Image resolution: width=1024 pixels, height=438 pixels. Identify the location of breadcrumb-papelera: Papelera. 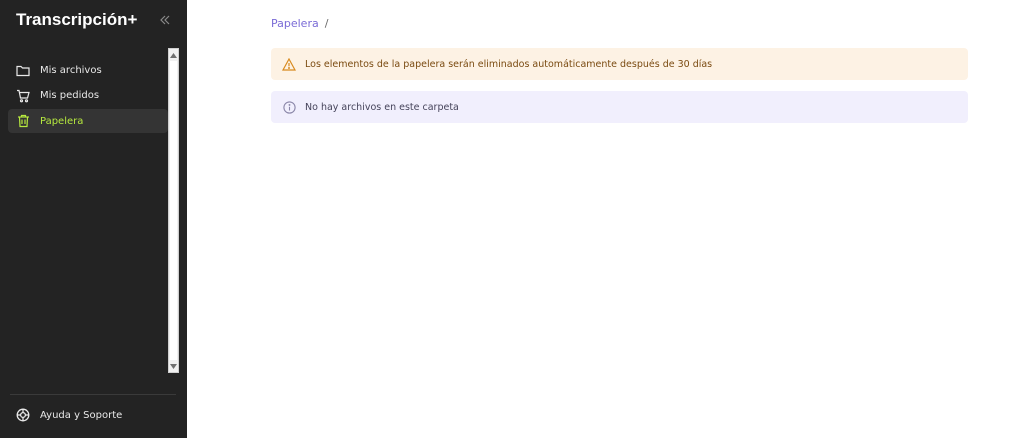
(295, 23).